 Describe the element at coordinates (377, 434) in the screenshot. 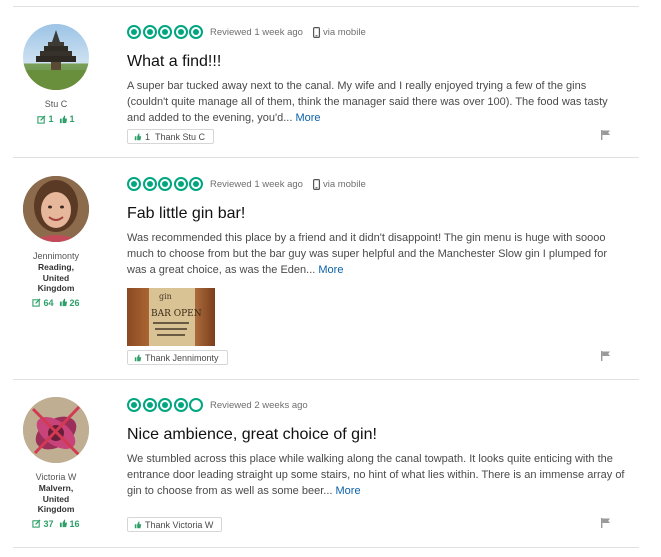

I see `review-title: Nice ambience, great choice of gin!` at that location.